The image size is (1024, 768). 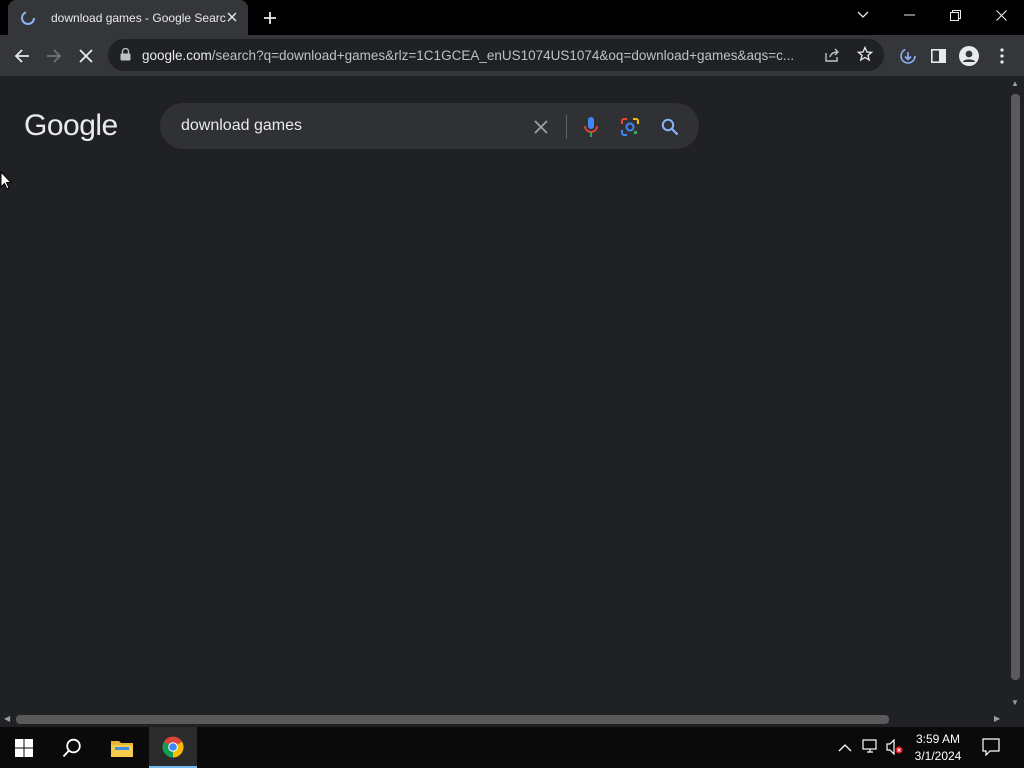 What do you see at coordinates (86, 56) in the screenshot?
I see `stop-loading-button` at bounding box center [86, 56].